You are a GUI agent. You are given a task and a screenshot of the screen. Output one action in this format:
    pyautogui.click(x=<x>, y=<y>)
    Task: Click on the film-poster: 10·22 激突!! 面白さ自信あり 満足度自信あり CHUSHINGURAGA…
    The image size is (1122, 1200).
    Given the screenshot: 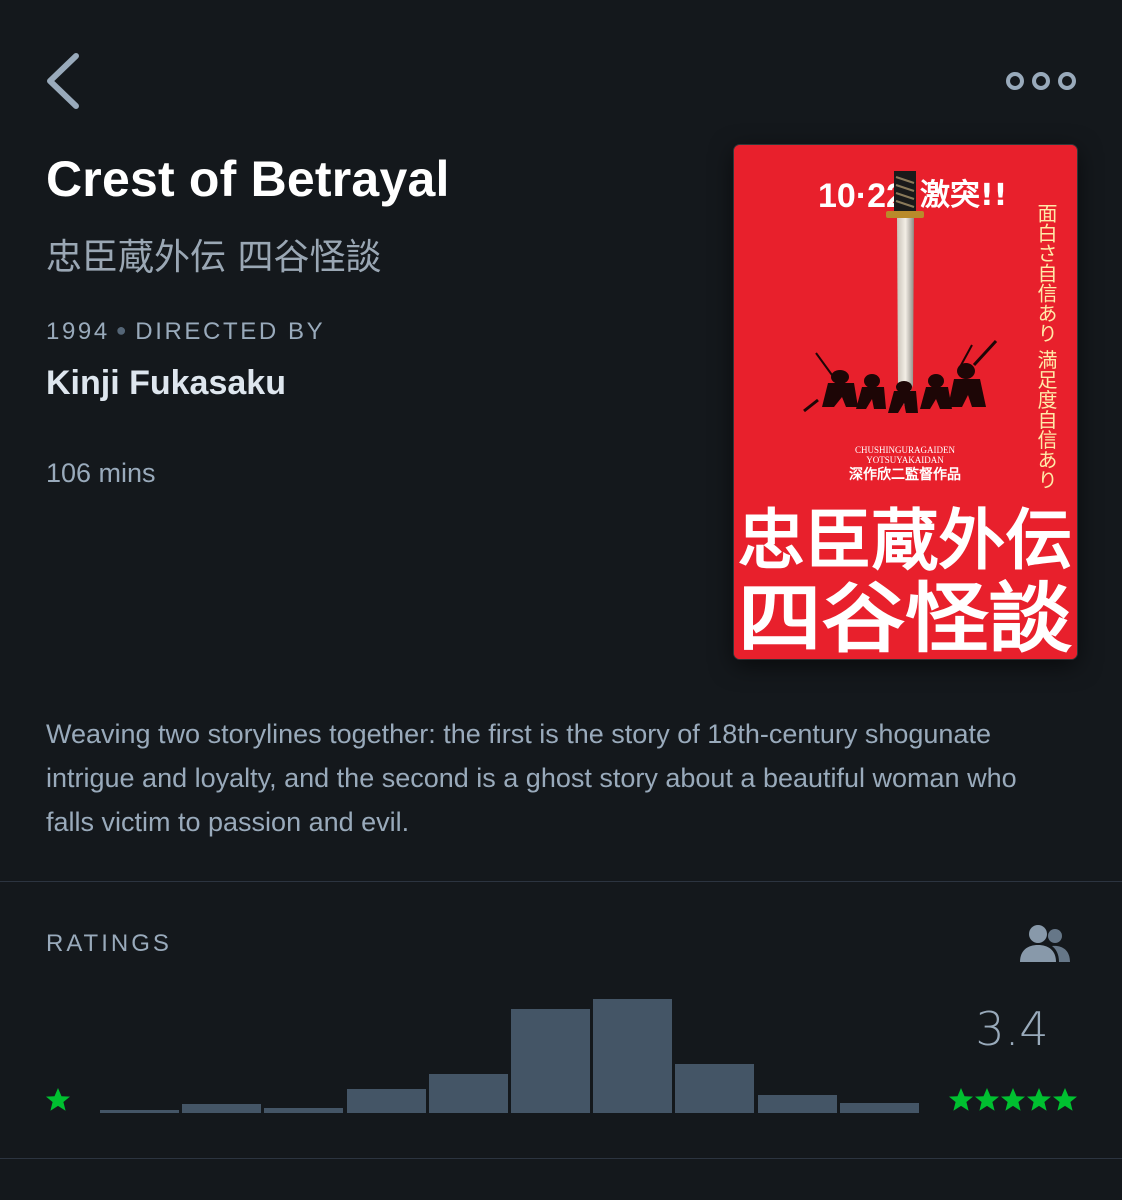 What is the action you would take?
    pyautogui.click(x=905, y=402)
    